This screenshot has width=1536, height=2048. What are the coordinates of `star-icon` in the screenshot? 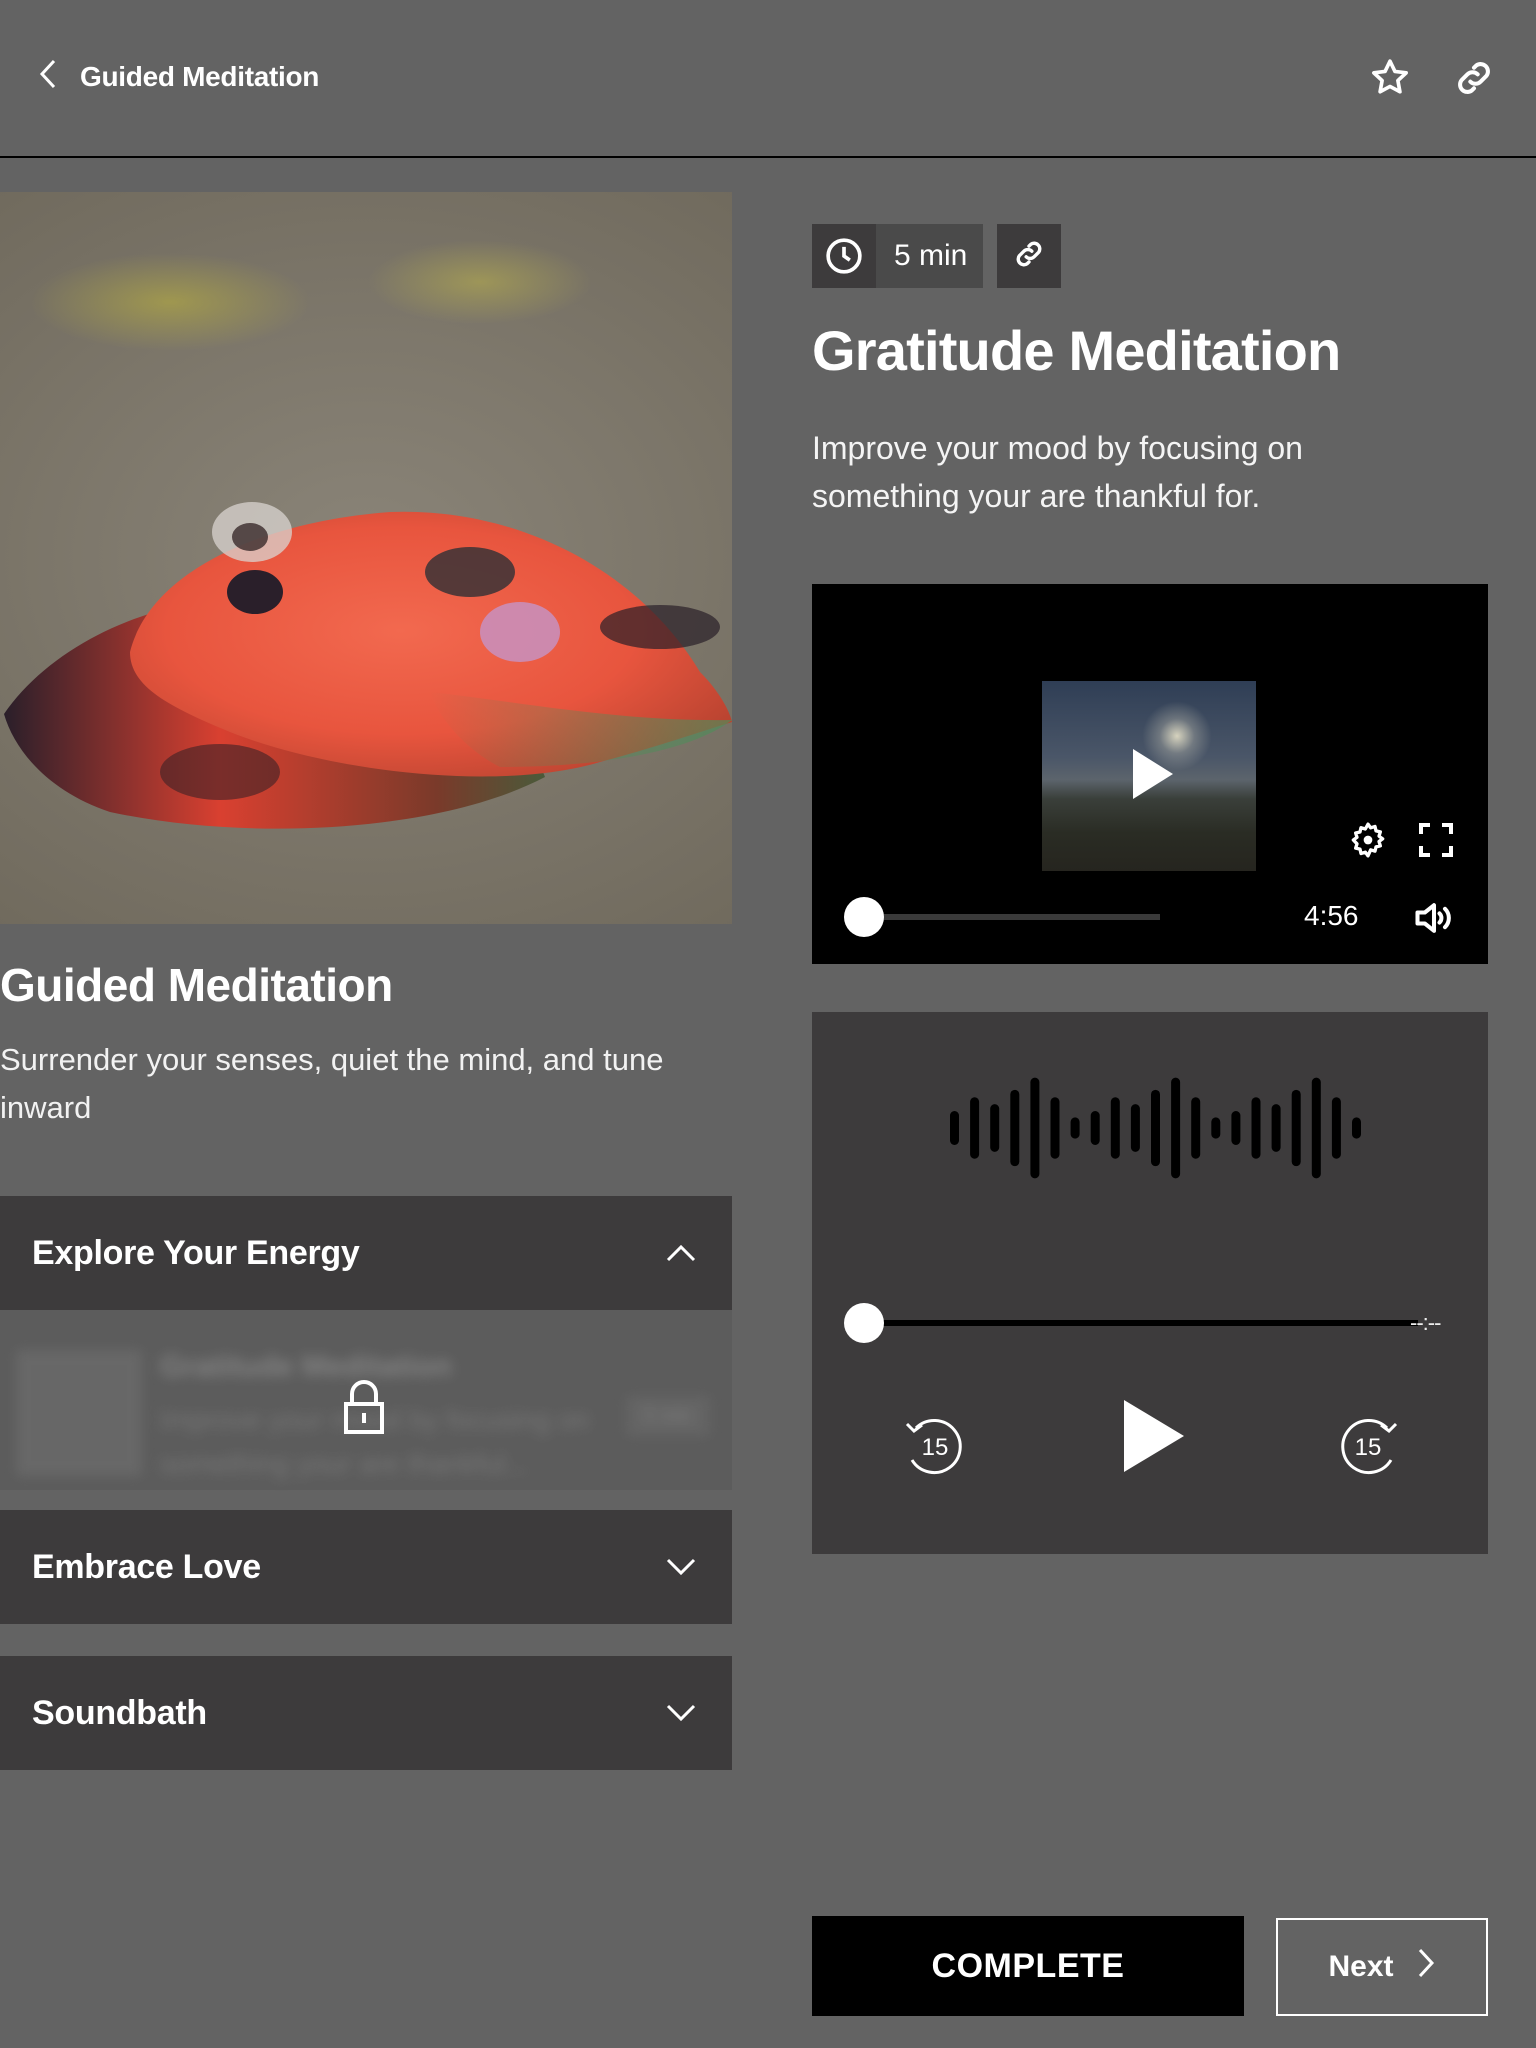 It's located at (1390, 78).